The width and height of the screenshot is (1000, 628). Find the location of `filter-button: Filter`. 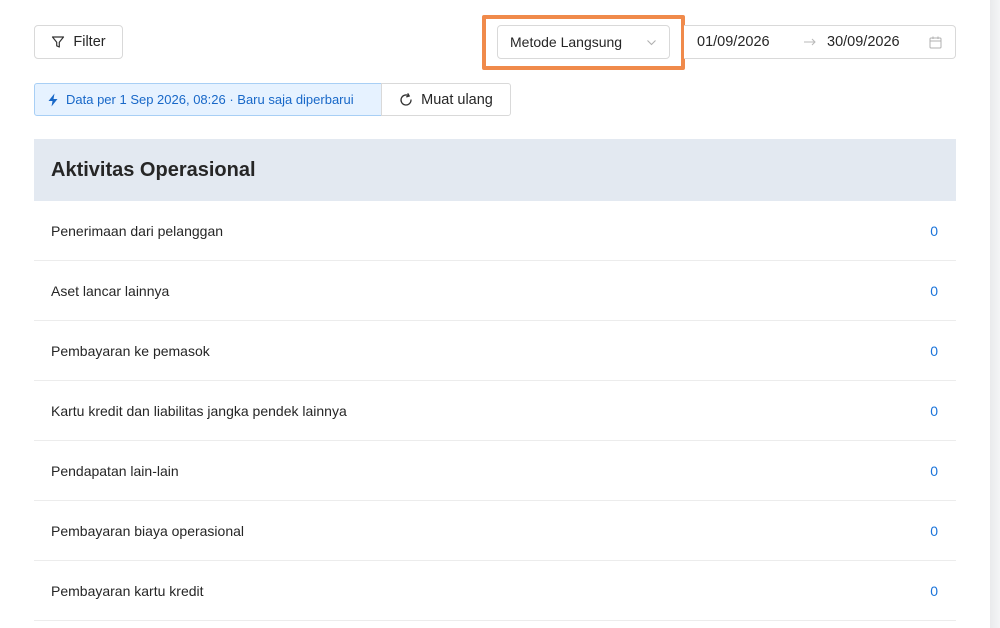

filter-button: Filter is located at coordinates (78, 42).